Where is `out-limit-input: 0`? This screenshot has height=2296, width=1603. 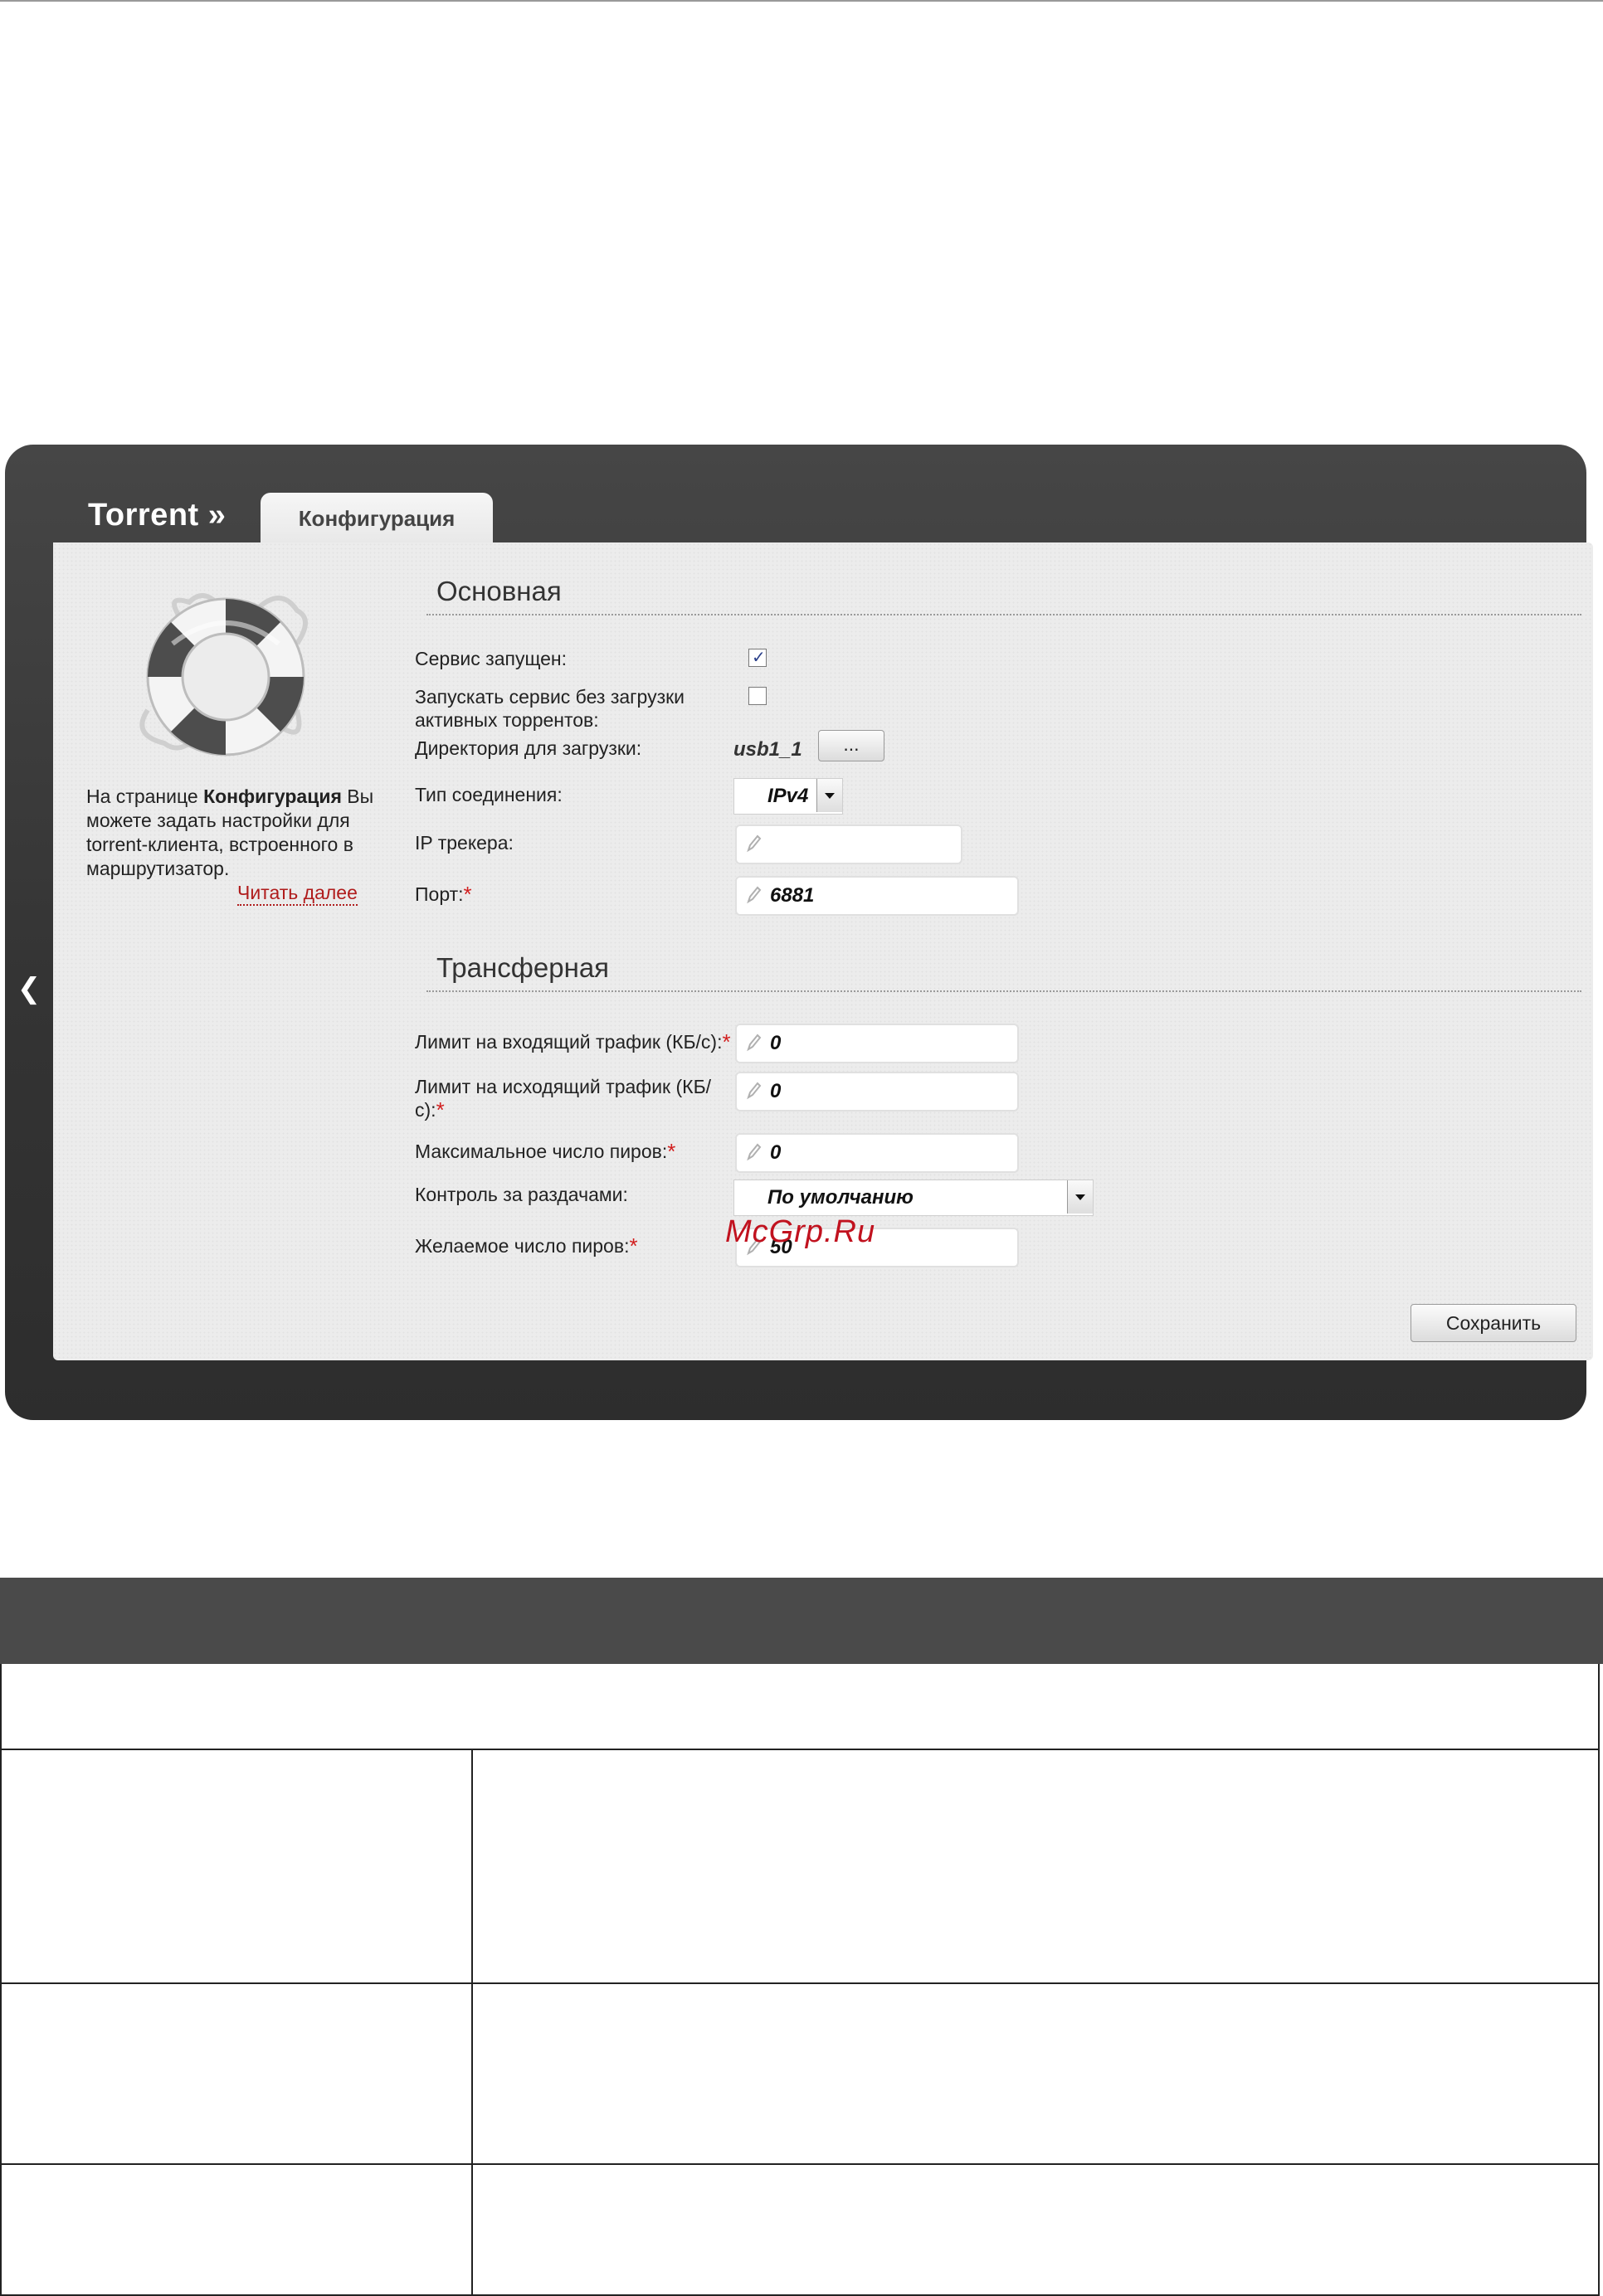
out-limit-input: 0 is located at coordinates (877, 1092).